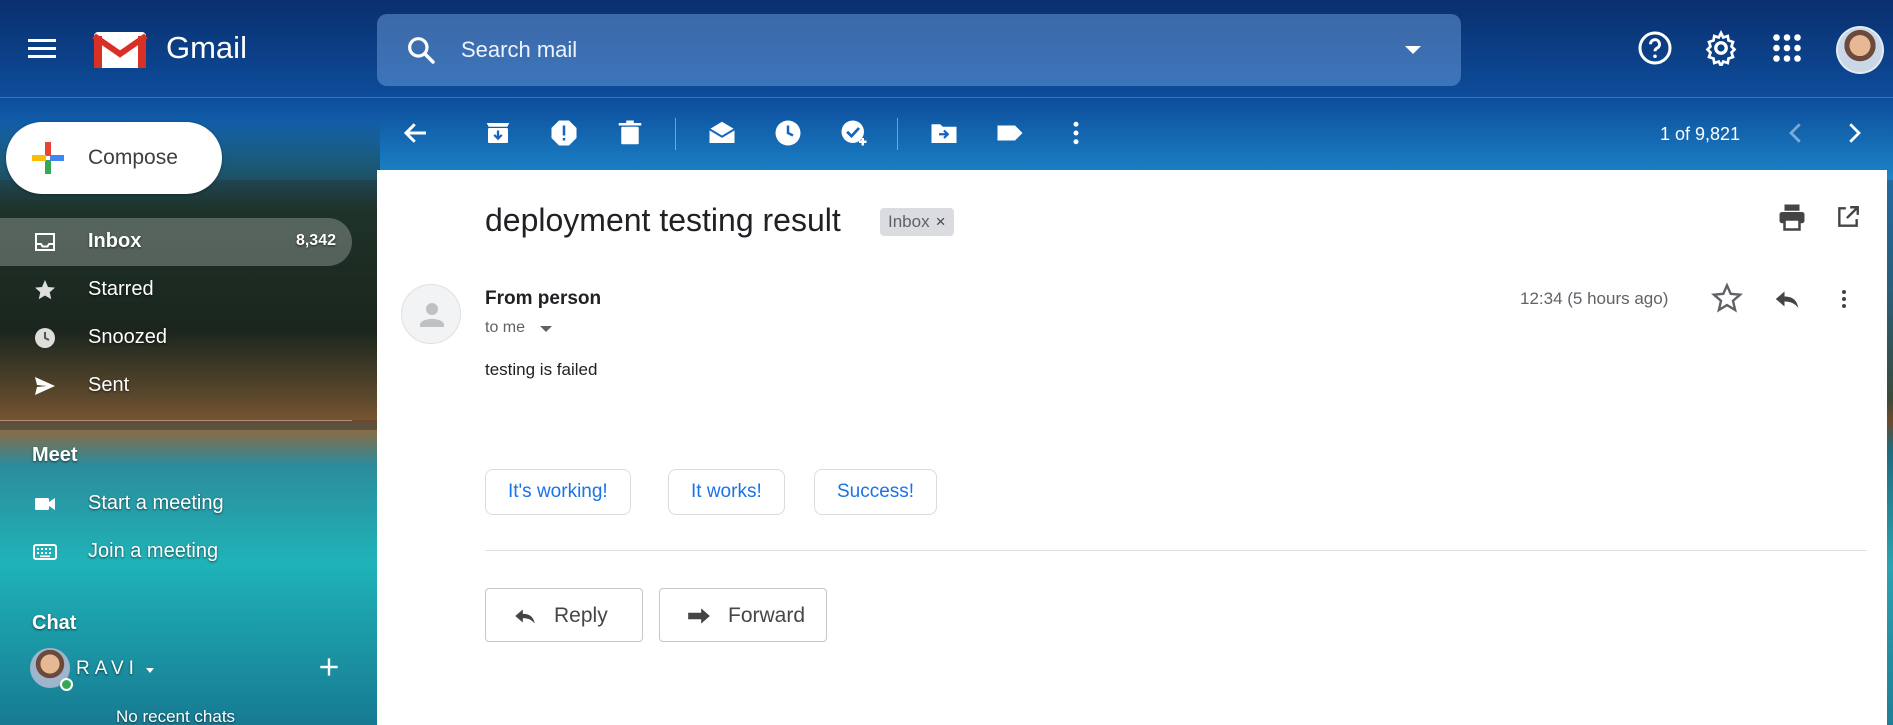  Describe the element at coordinates (1860, 50) in the screenshot. I see `account-avatar` at that location.